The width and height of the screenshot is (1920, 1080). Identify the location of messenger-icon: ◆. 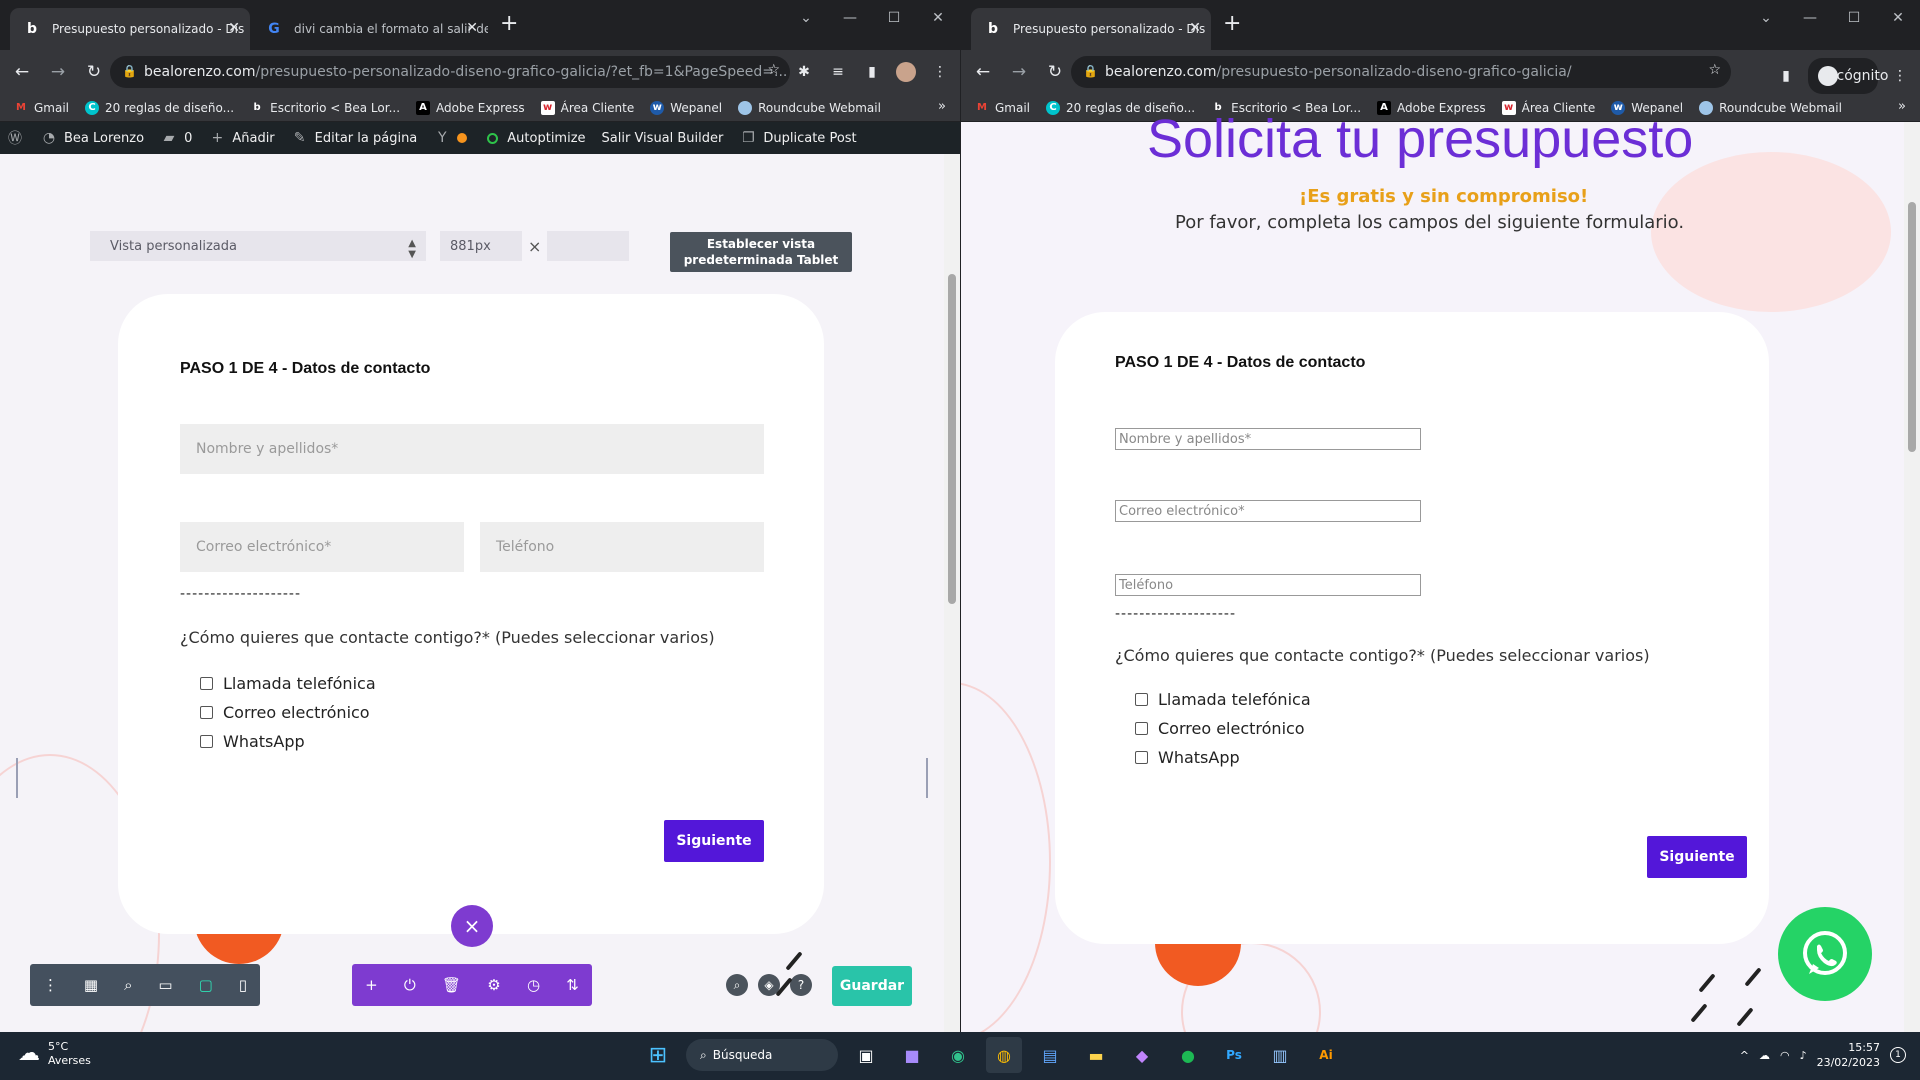
(1142, 1055).